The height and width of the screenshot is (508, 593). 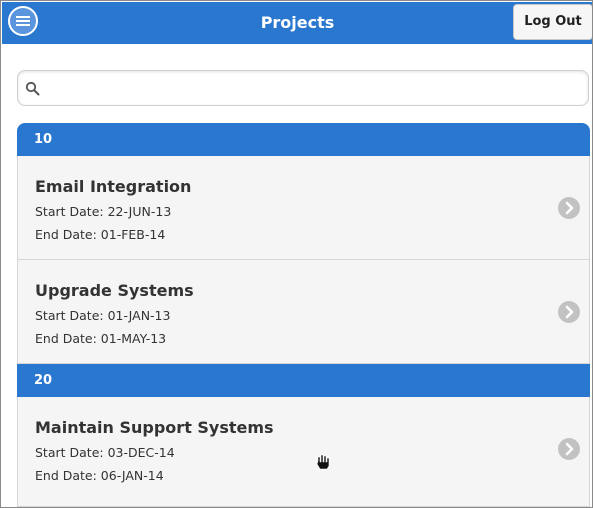 I want to click on hamburger-menu-icon, so click(x=23, y=21).